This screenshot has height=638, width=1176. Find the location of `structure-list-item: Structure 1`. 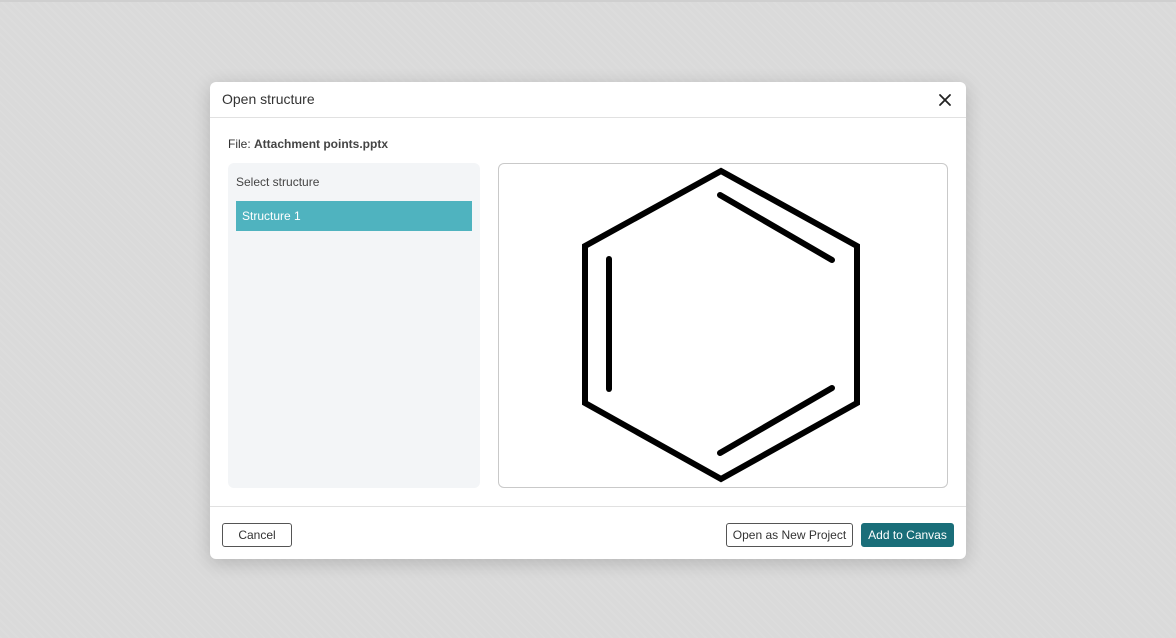

structure-list-item: Structure 1 is located at coordinates (354, 216).